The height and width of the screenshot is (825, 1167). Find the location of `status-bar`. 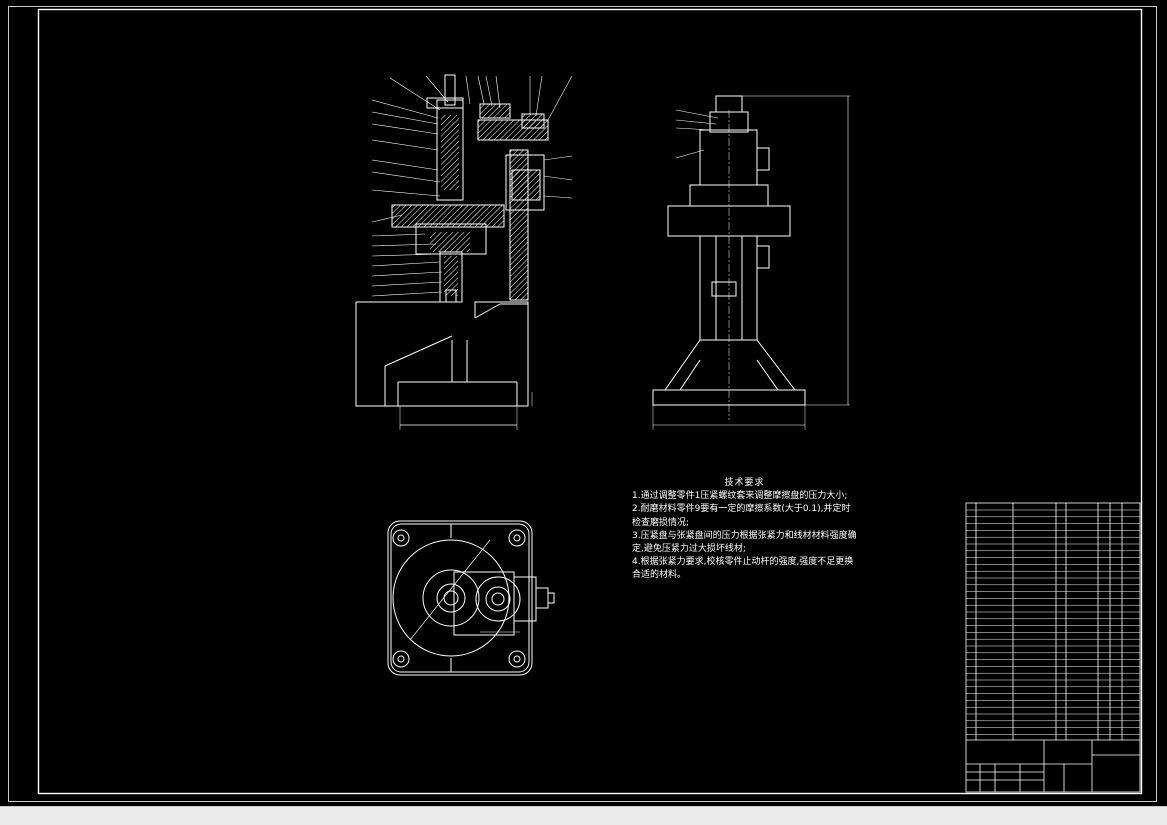

status-bar is located at coordinates (583, 815).